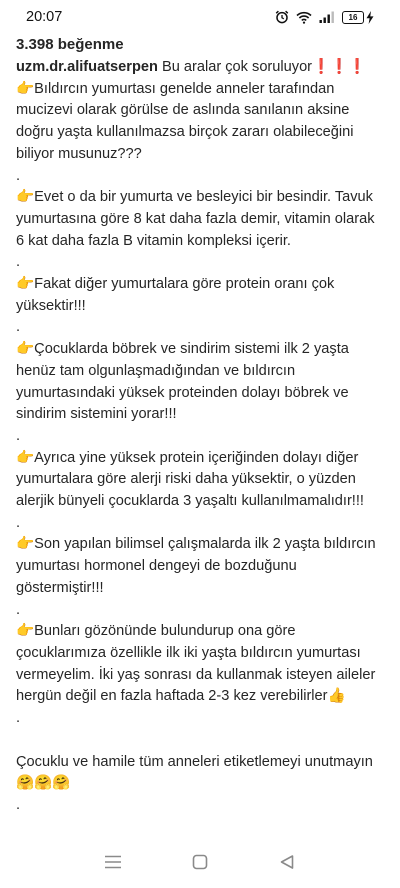 Image resolution: width=400 pixels, height=888 pixels. I want to click on battery-level: 16, so click(353, 17).